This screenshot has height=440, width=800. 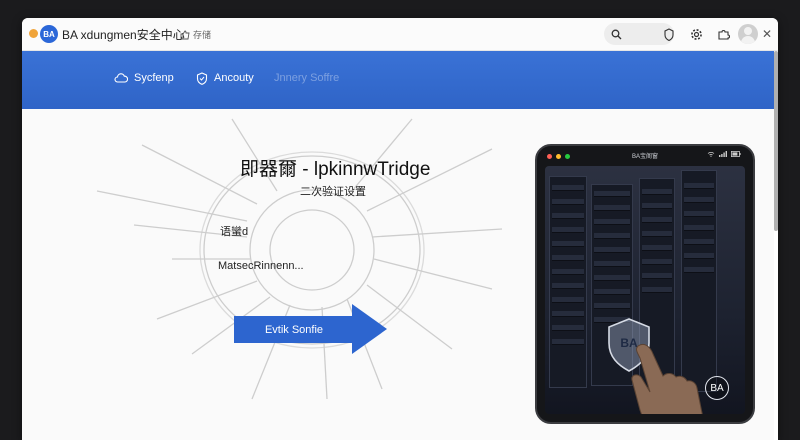 I want to click on title-bar: BA BA xdungmen安全中心 存储 ✕, so click(x=400, y=34).